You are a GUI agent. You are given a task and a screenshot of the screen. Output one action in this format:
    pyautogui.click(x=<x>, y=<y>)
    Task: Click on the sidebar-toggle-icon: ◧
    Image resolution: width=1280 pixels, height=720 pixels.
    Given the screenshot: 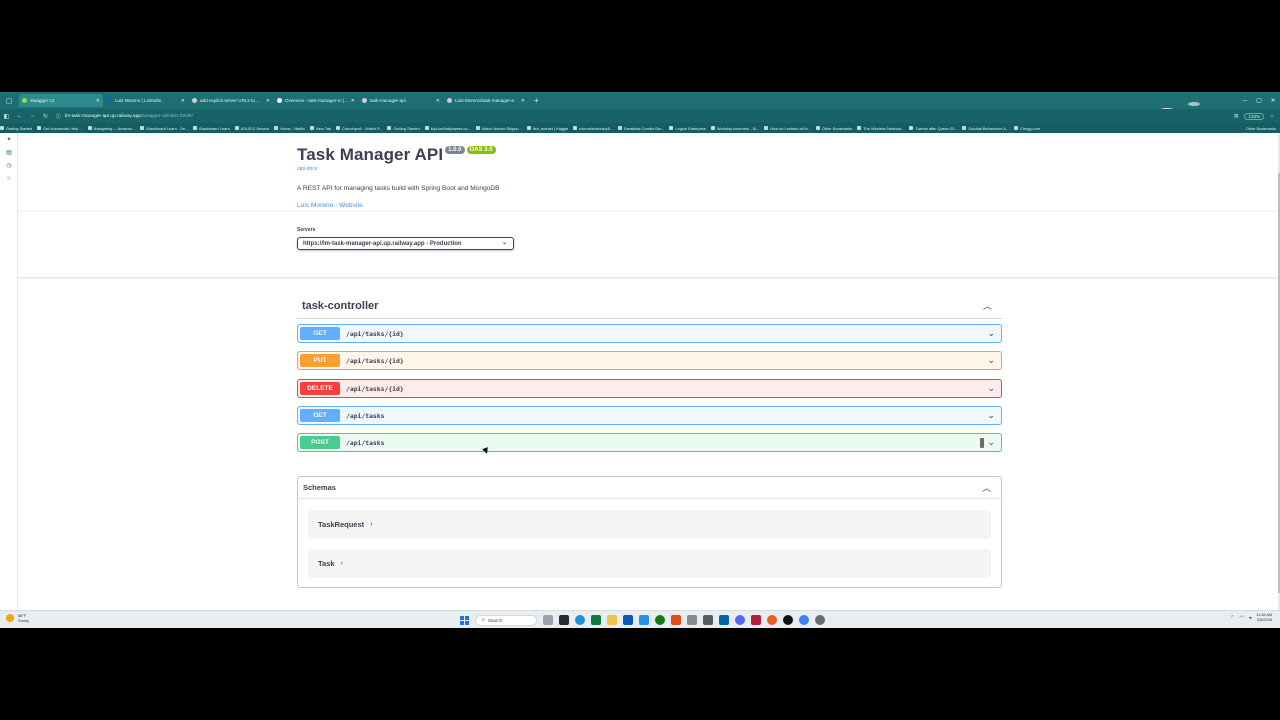 What is the action you would take?
    pyautogui.click(x=6, y=116)
    